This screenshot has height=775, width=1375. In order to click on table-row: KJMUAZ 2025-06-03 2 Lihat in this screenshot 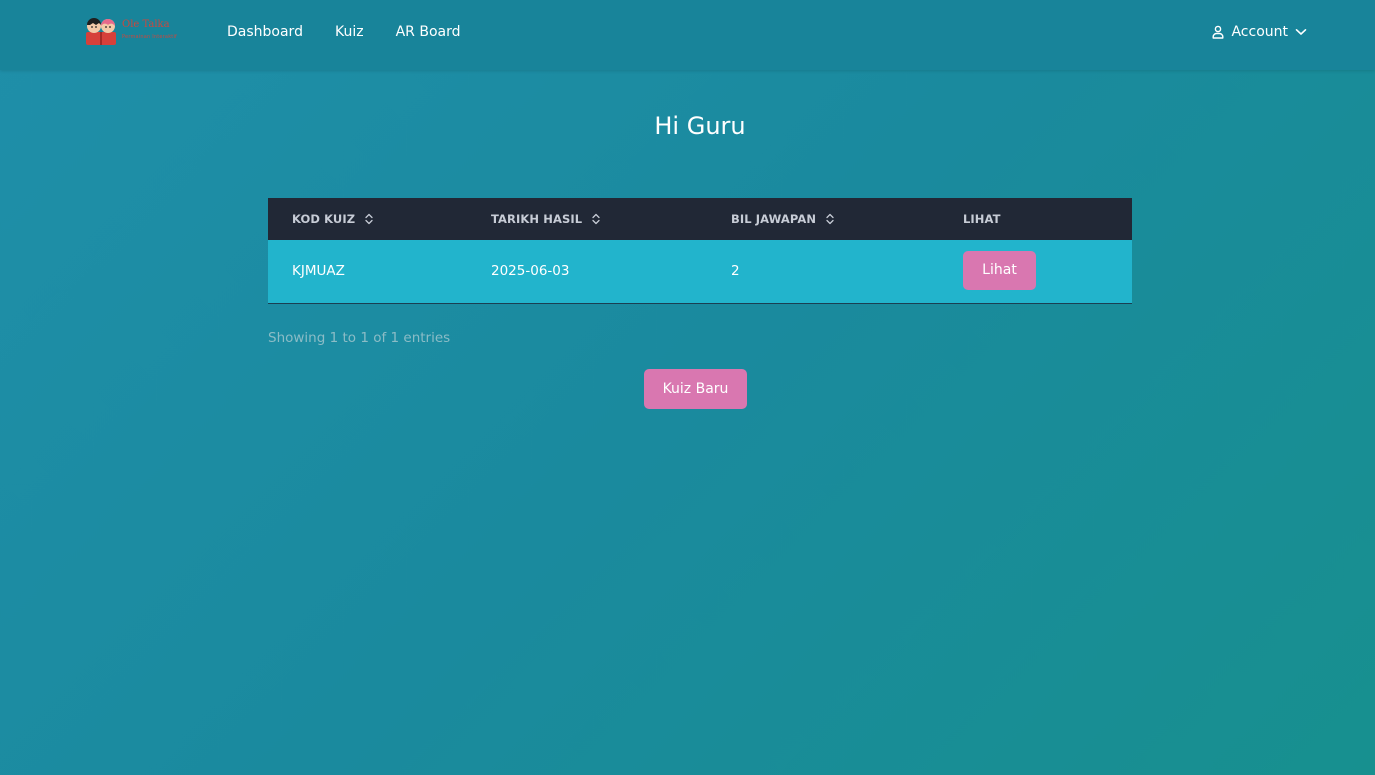, I will do `click(700, 271)`.